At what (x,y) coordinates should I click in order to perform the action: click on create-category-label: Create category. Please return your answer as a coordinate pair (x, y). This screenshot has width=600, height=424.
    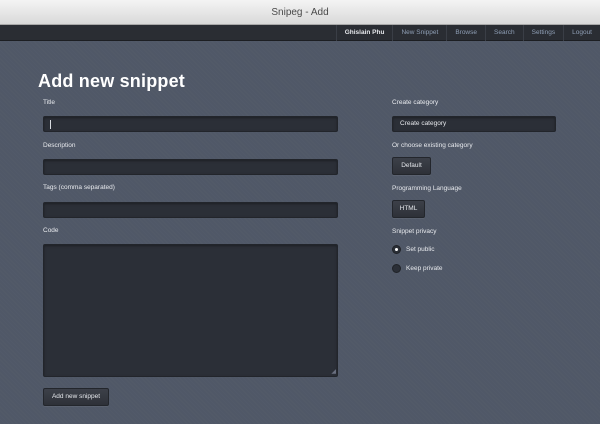
    Looking at the image, I should click on (415, 102).